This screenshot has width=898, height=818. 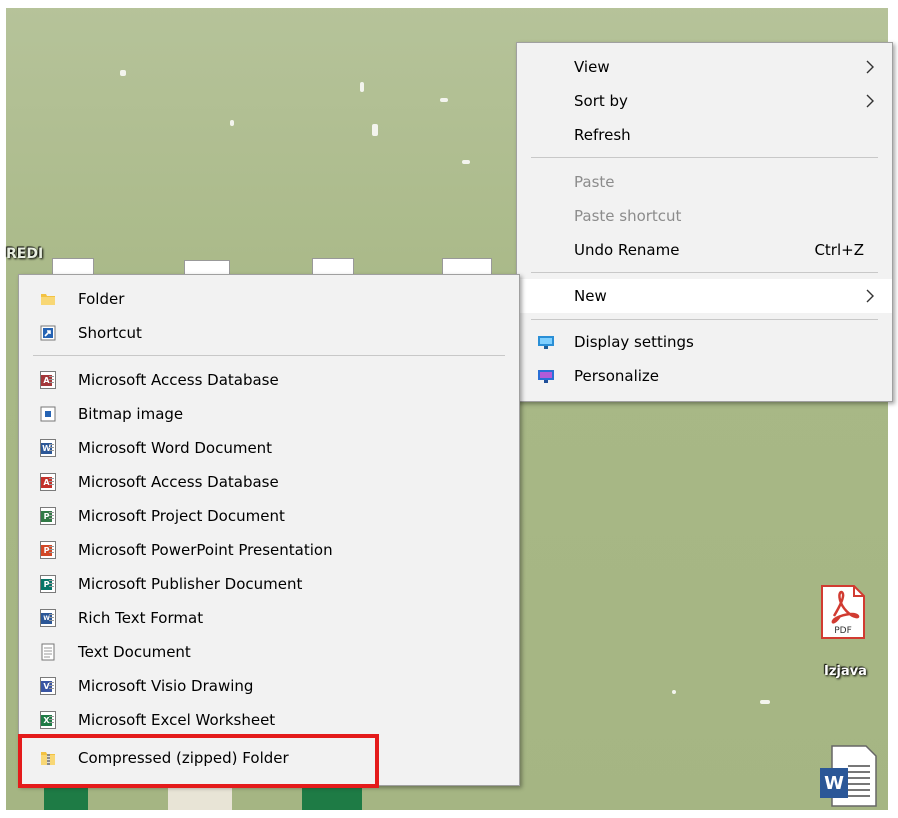 I want to click on submenu-item-label: Bitmap image, so click(x=131, y=414).